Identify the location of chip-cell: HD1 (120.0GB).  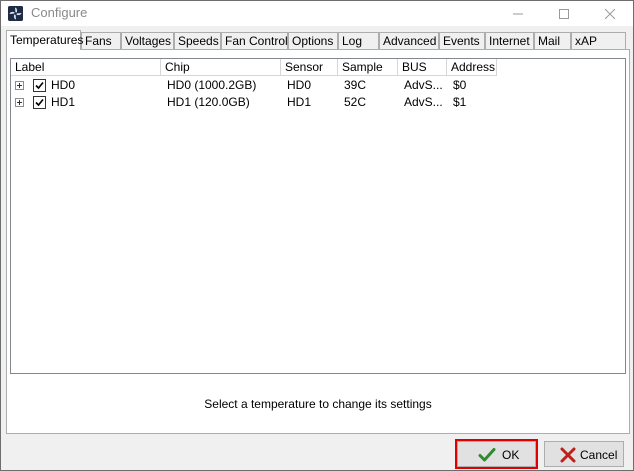
(208, 102).